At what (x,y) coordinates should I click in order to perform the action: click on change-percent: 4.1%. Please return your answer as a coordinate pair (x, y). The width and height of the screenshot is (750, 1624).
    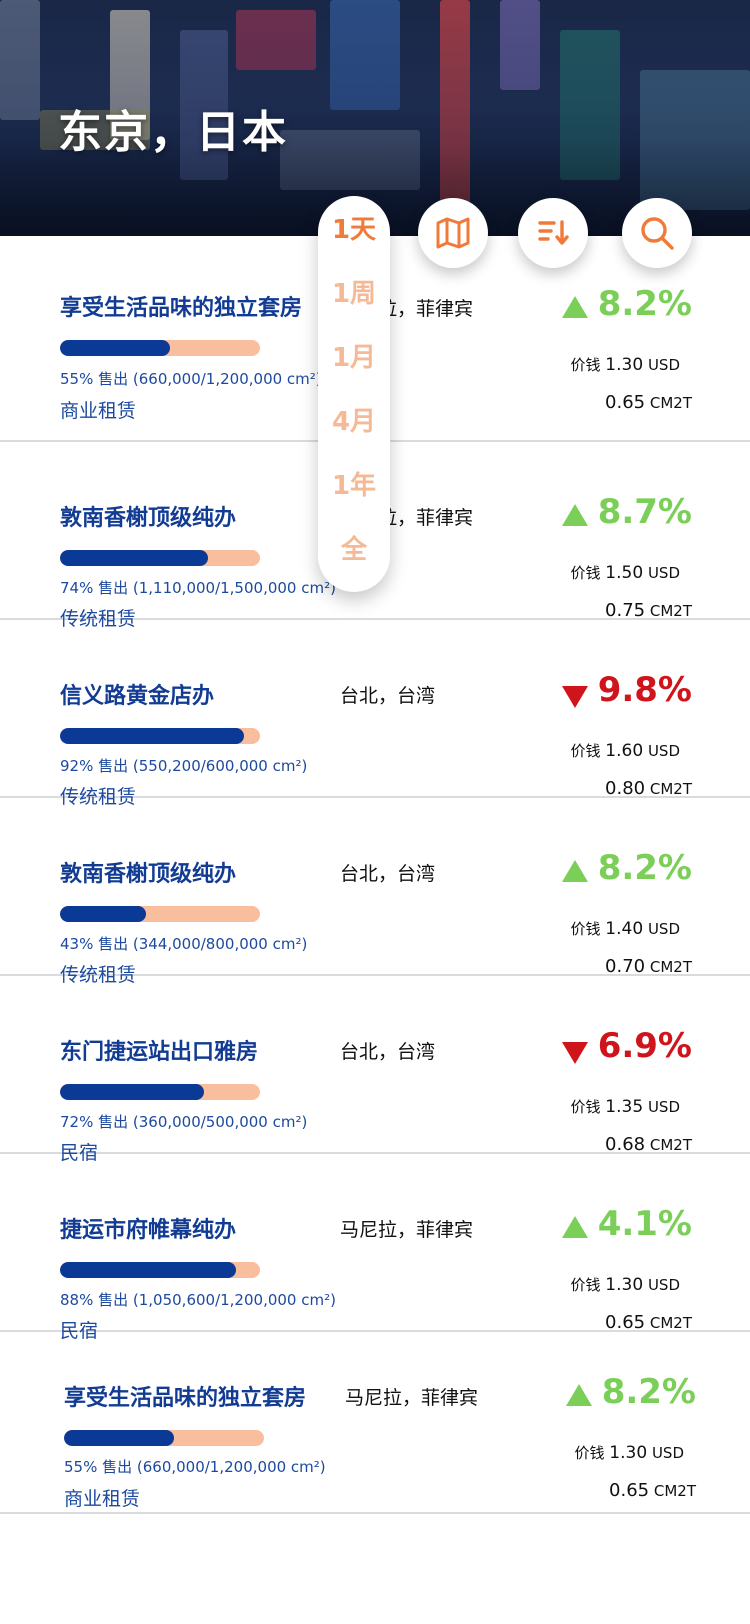
    Looking at the image, I should click on (644, 1224).